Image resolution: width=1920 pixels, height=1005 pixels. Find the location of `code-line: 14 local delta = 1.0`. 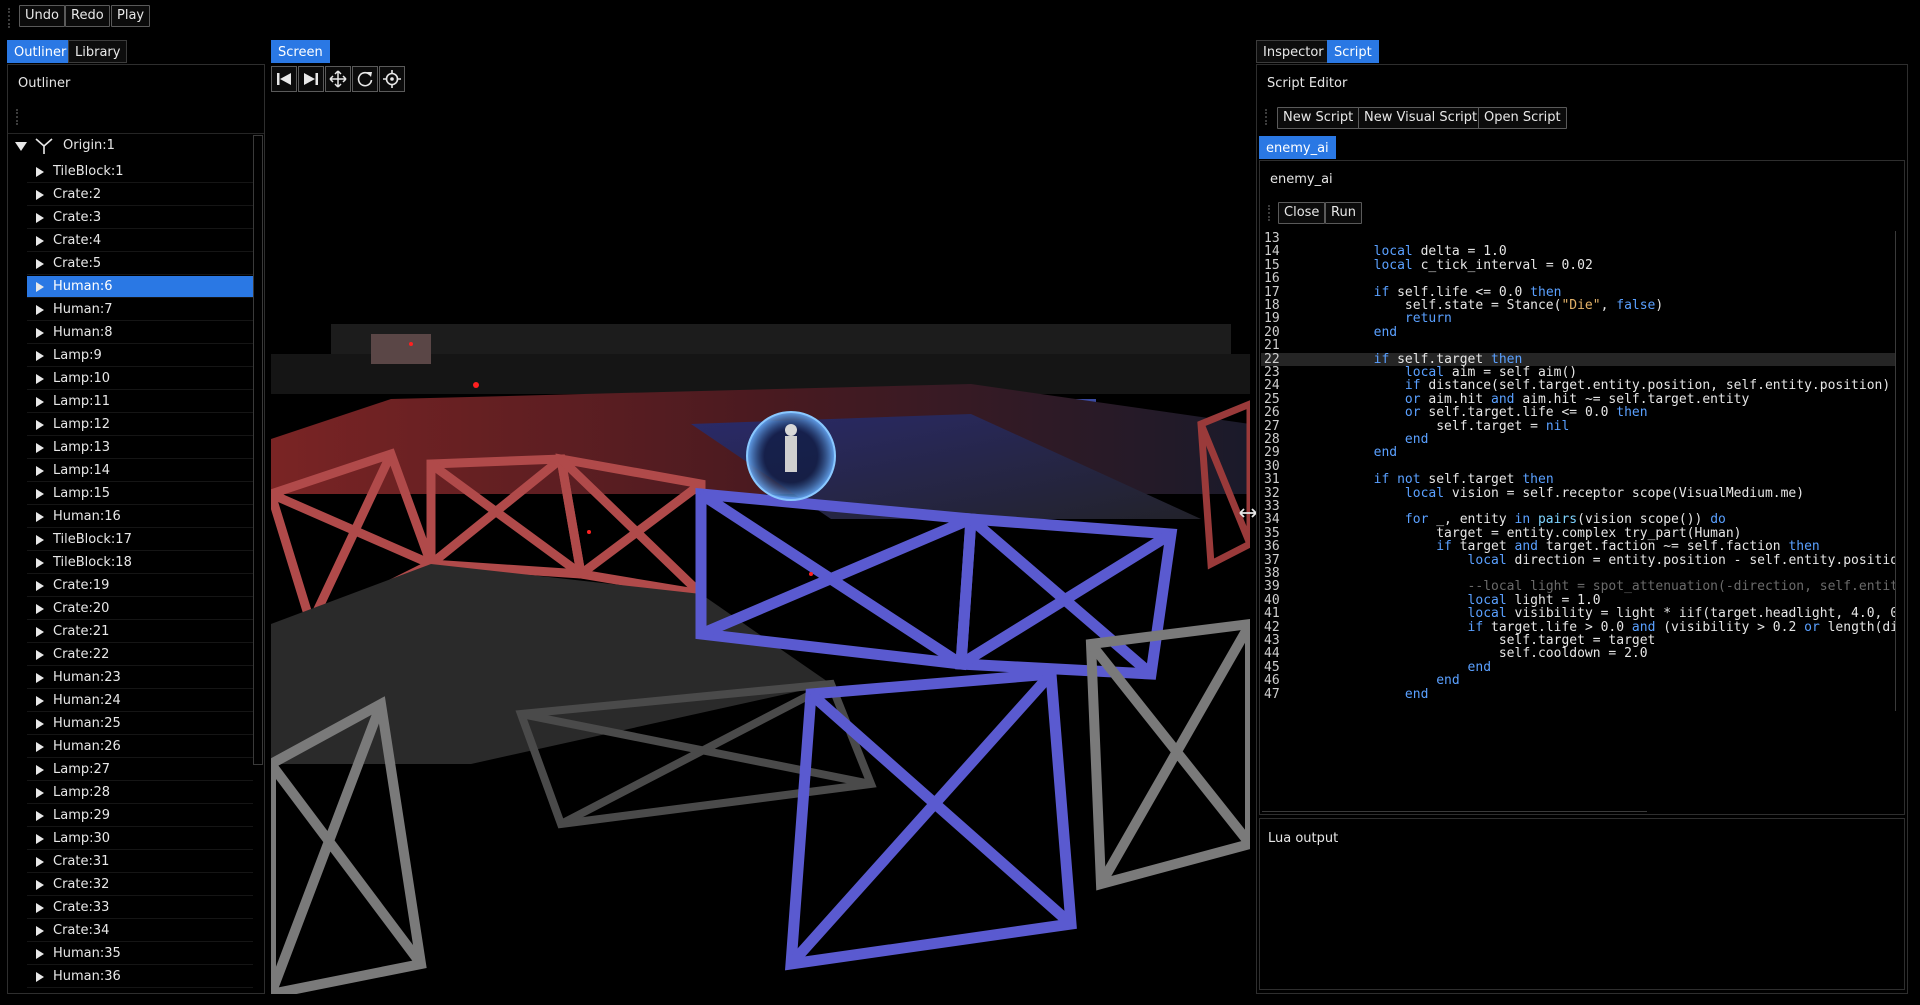

code-line: 14 local delta = 1.0 is located at coordinates (1578, 252).